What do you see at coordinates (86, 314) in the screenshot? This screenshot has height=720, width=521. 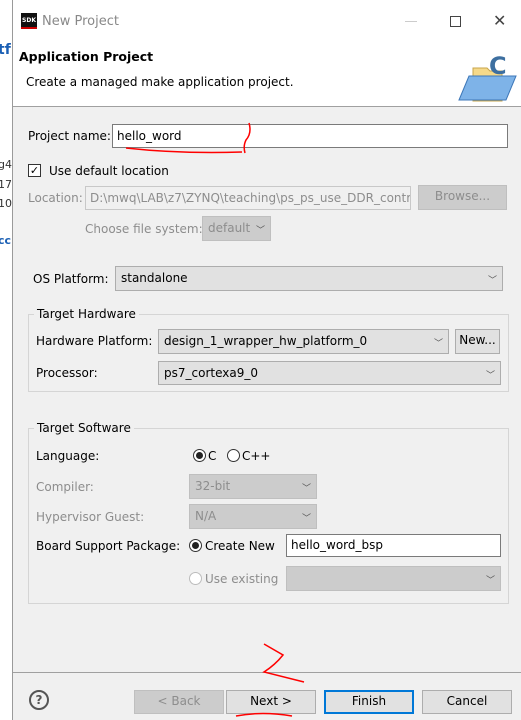 I see `target-hardware-legend: Target Hardware` at bounding box center [86, 314].